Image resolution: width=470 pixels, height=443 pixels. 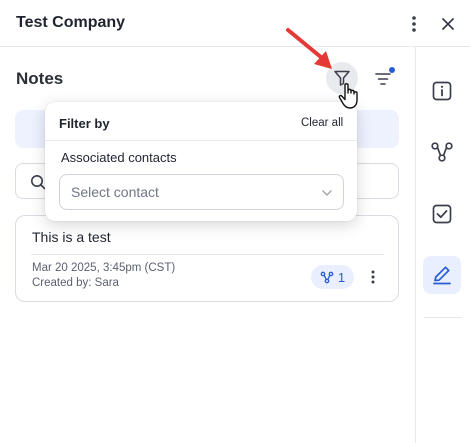 What do you see at coordinates (373, 277) in the screenshot?
I see `note-more-options-icon` at bounding box center [373, 277].